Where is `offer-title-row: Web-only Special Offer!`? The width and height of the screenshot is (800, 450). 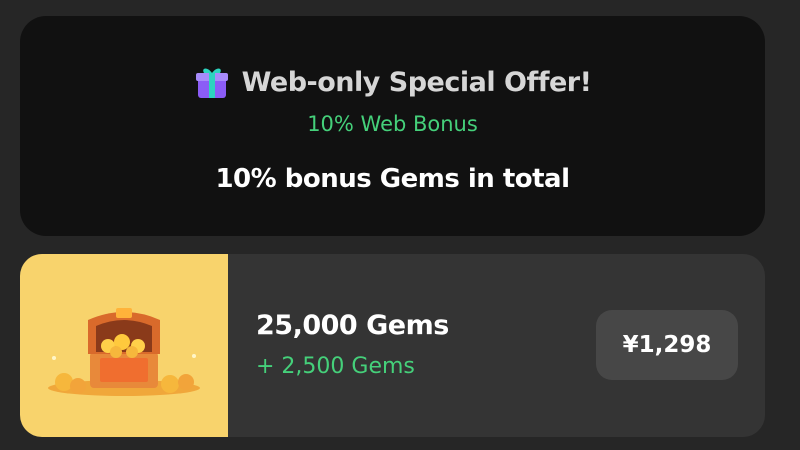
offer-title-row: Web-only Special Offer! is located at coordinates (392, 82).